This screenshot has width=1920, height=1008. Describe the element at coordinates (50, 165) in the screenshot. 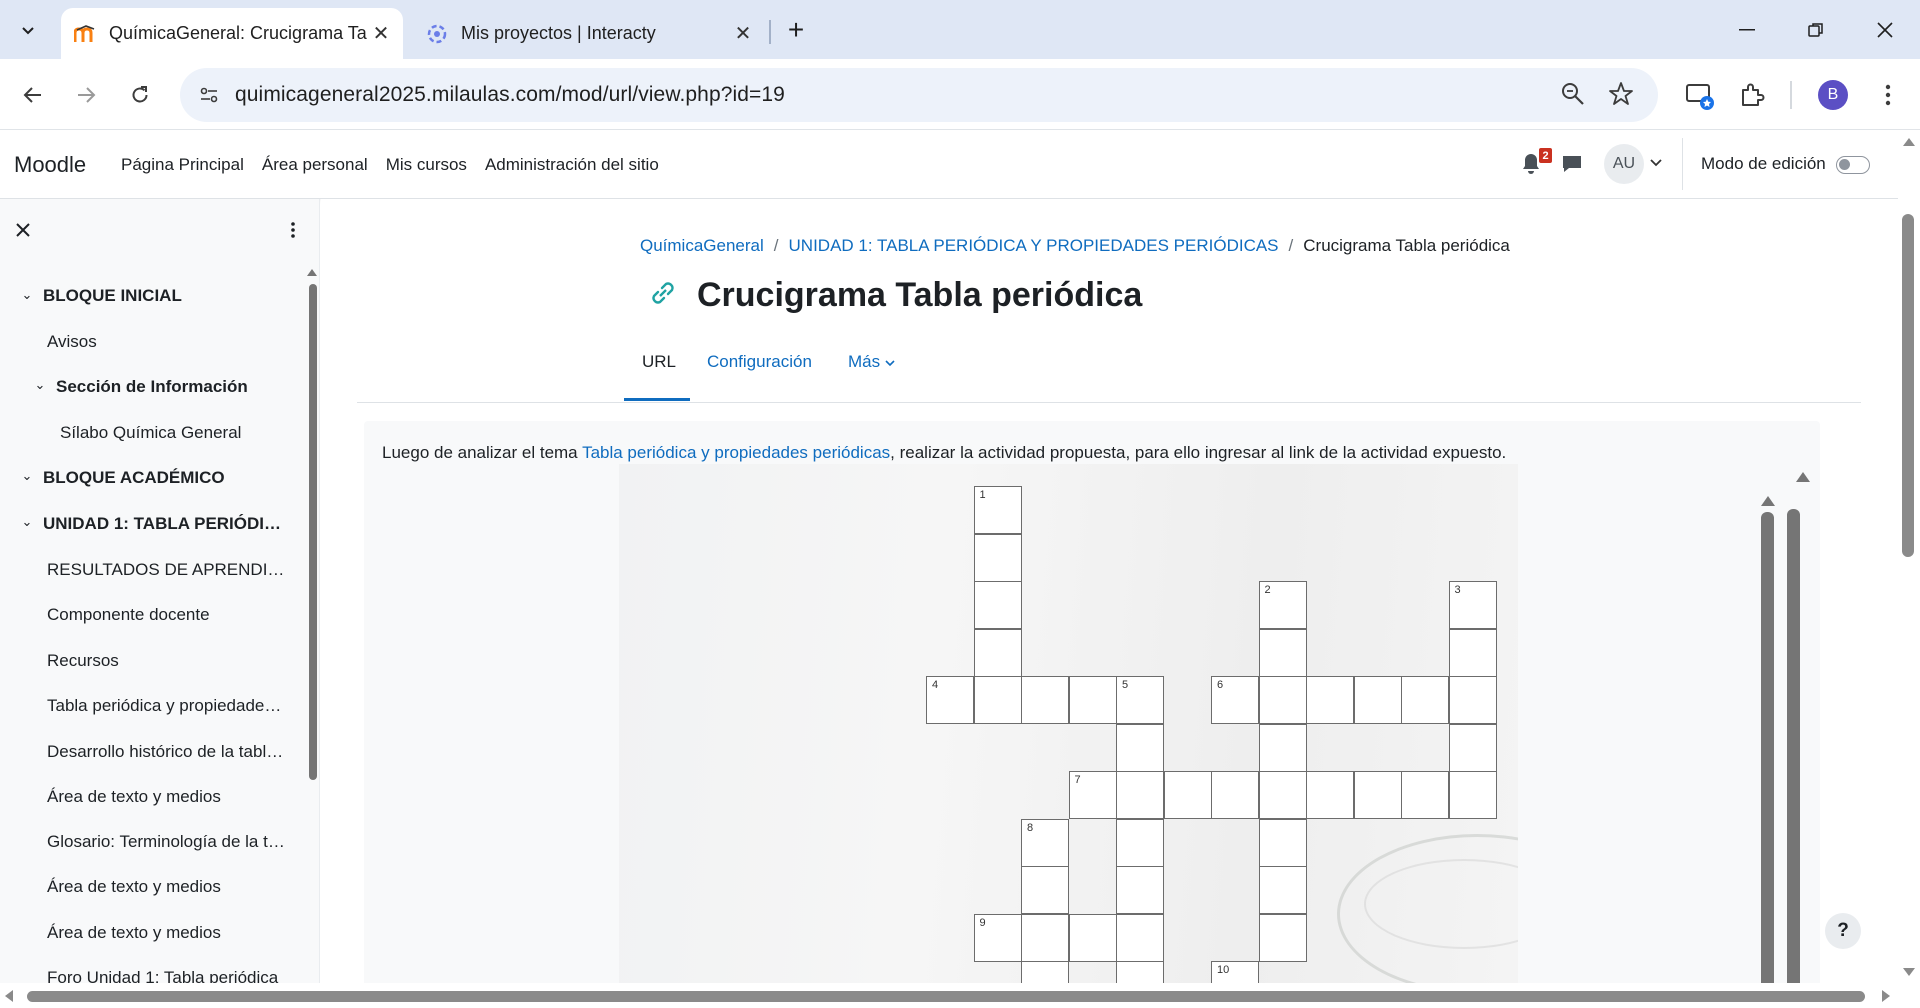

I see `site-brand: Moodle` at that location.